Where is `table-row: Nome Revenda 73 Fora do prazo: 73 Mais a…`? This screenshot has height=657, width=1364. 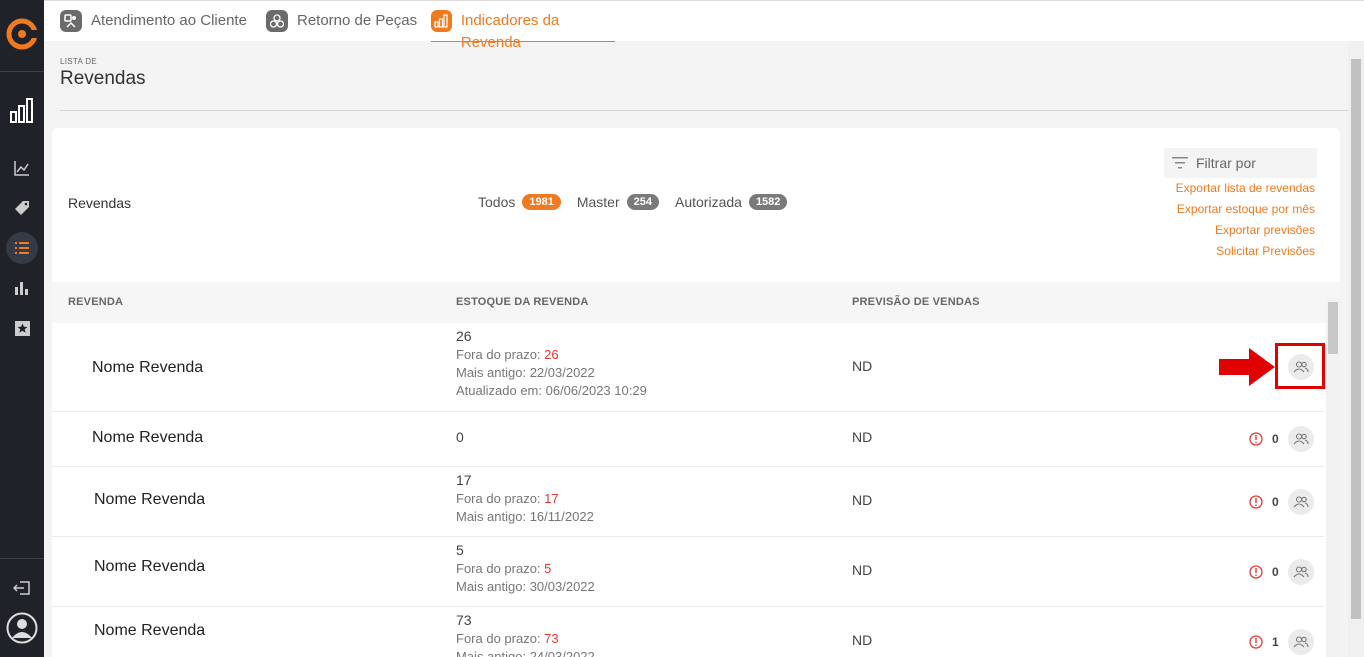
table-row: Nome Revenda 73 Fora do prazo: 73 Mais a… is located at coordinates (688, 632).